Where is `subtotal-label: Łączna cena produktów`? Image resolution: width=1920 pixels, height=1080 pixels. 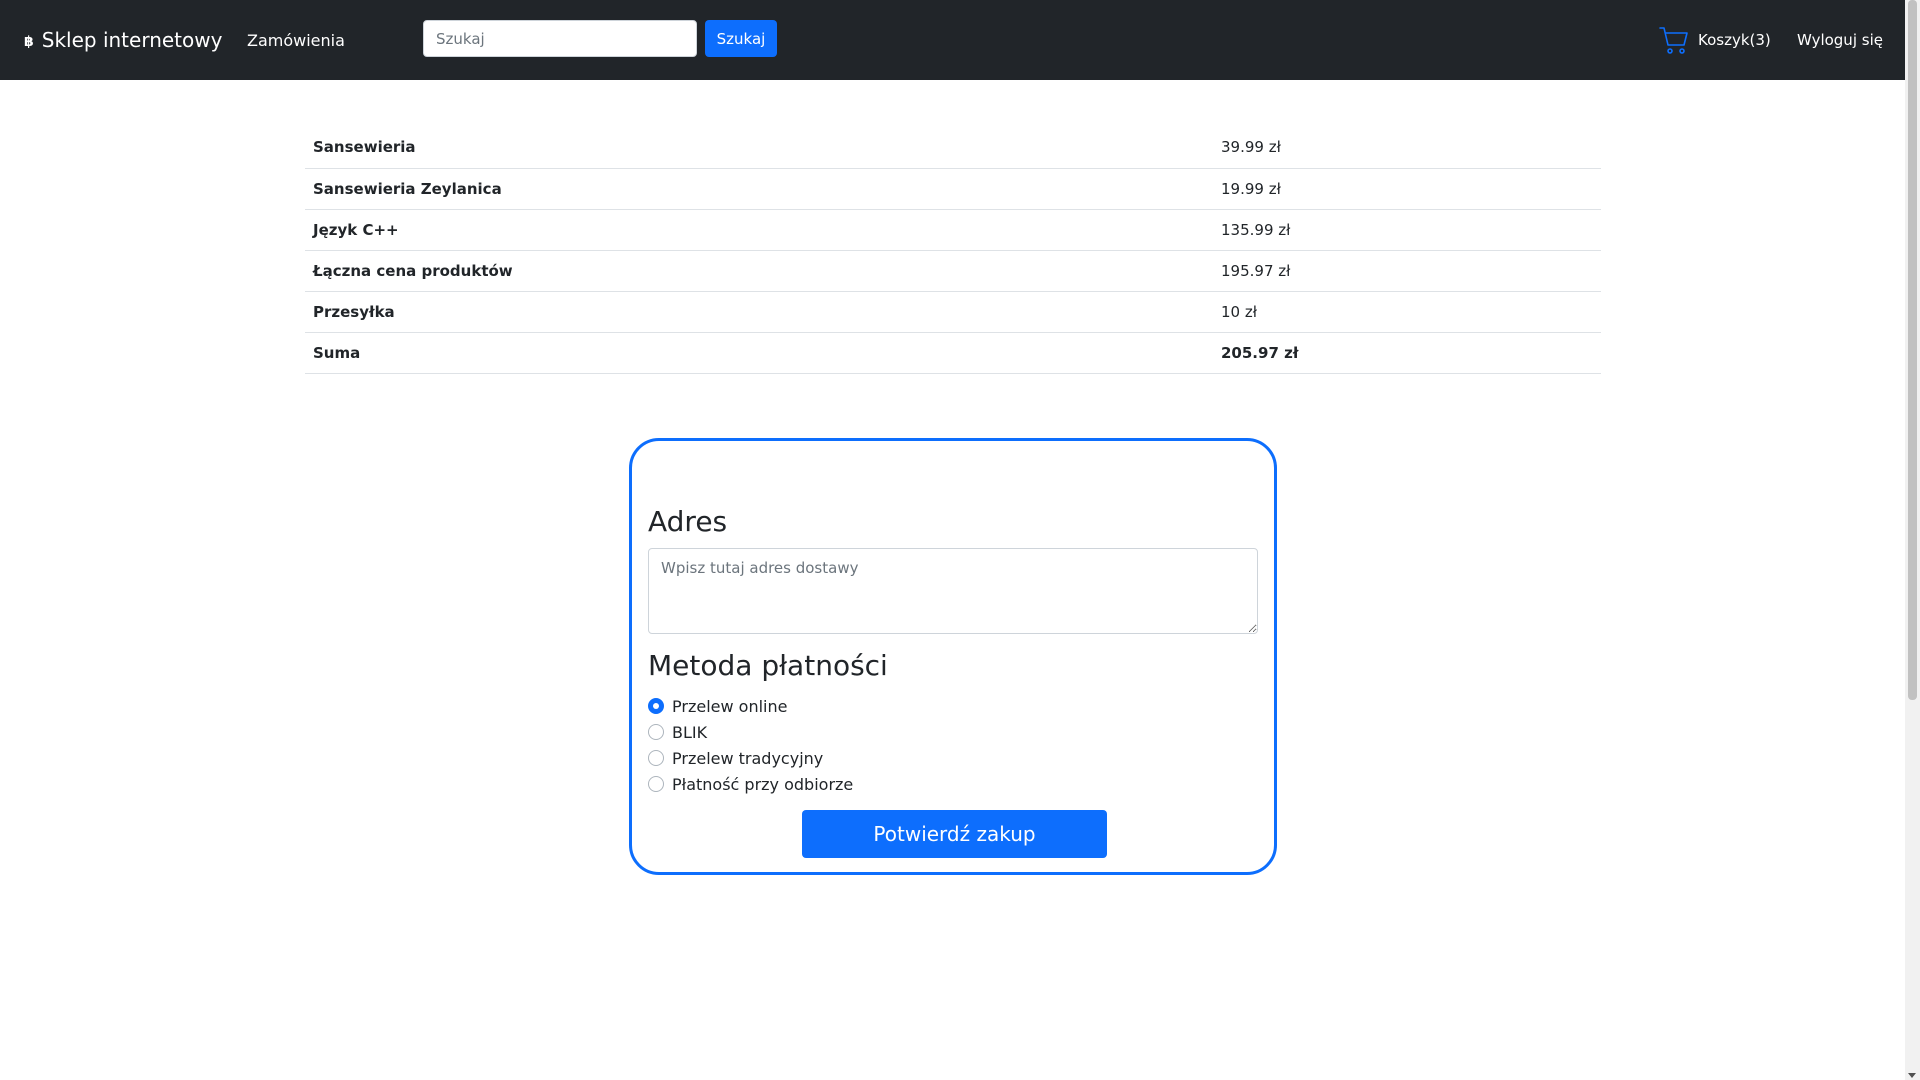
subtotal-label: Łączna cena produktów is located at coordinates (759, 271).